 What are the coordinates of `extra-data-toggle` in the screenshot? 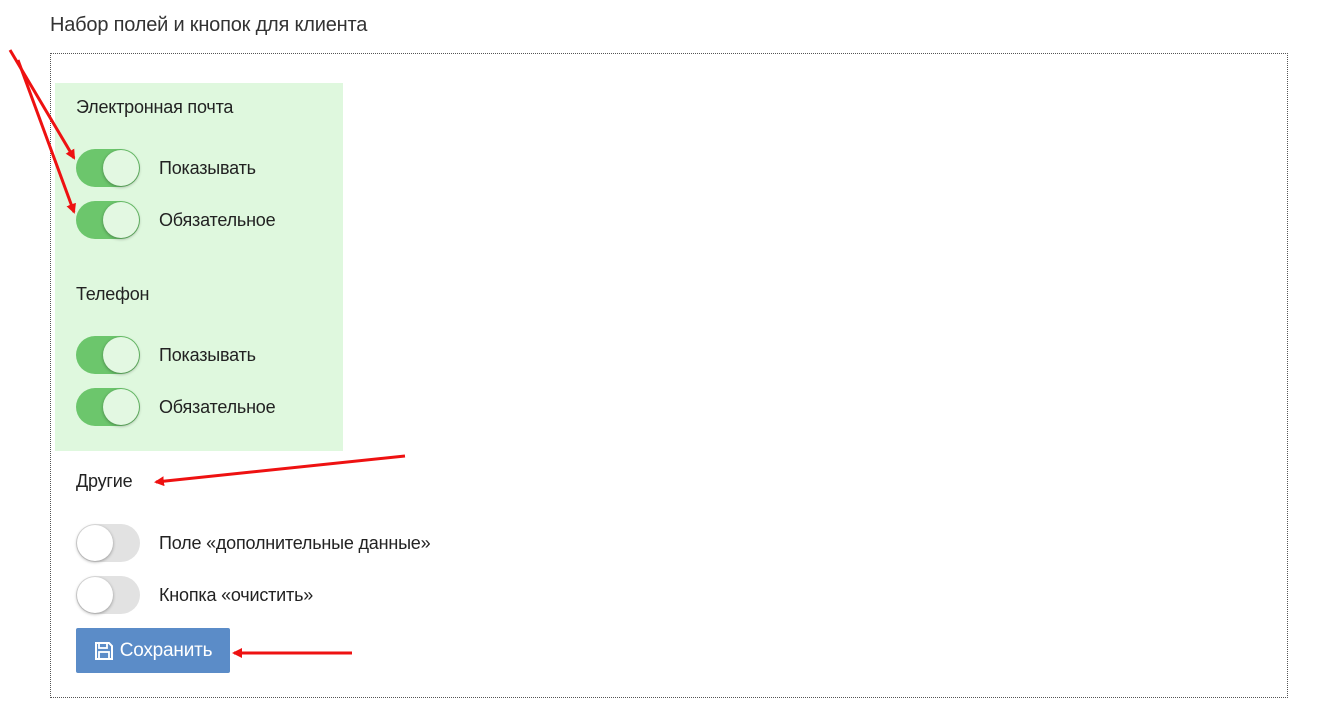 It's located at (108, 543).